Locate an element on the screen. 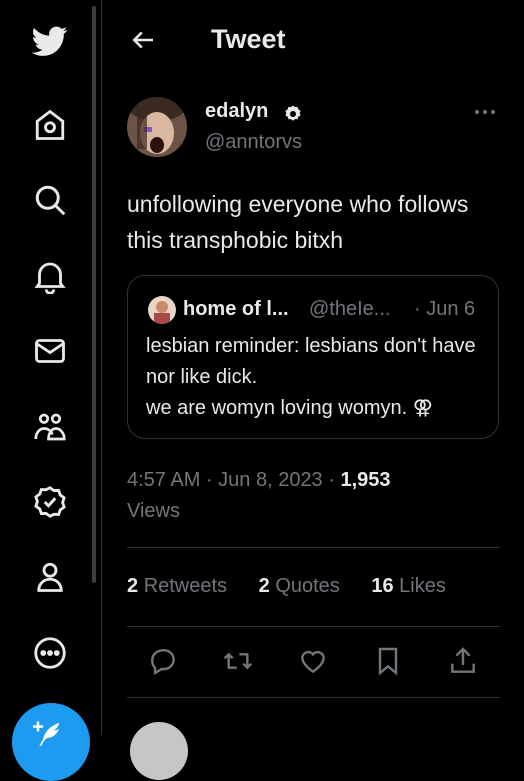  share-icon is located at coordinates (463, 660).